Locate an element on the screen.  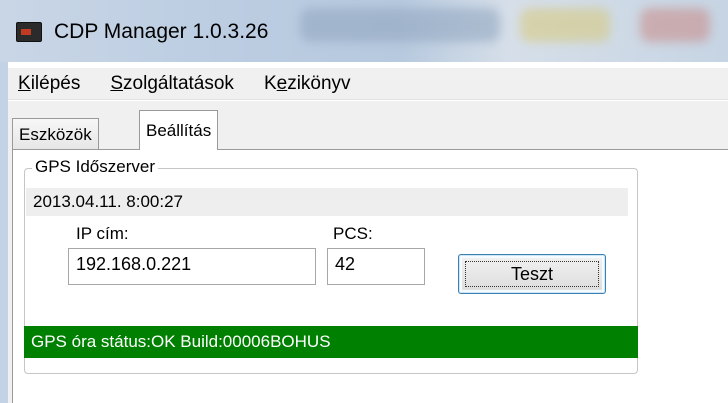
tab-beallitas: Beállítás is located at coordinates (179, 130).